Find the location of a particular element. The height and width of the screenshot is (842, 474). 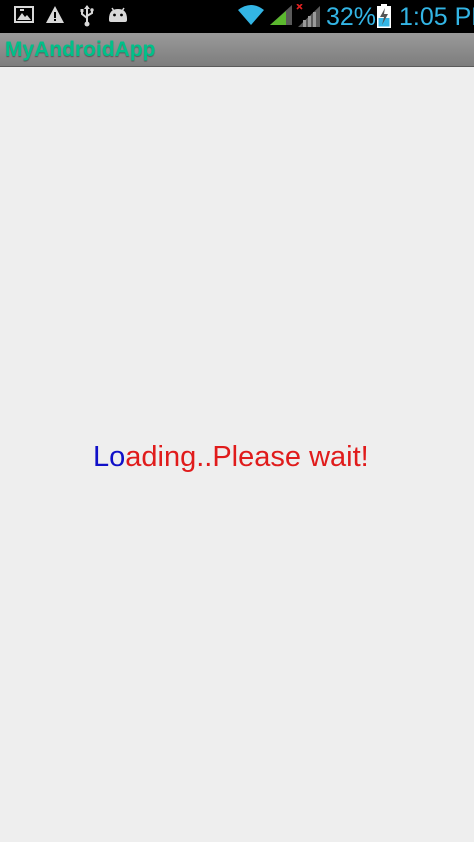

android-debug-icon is located at coordinates (118, 16).